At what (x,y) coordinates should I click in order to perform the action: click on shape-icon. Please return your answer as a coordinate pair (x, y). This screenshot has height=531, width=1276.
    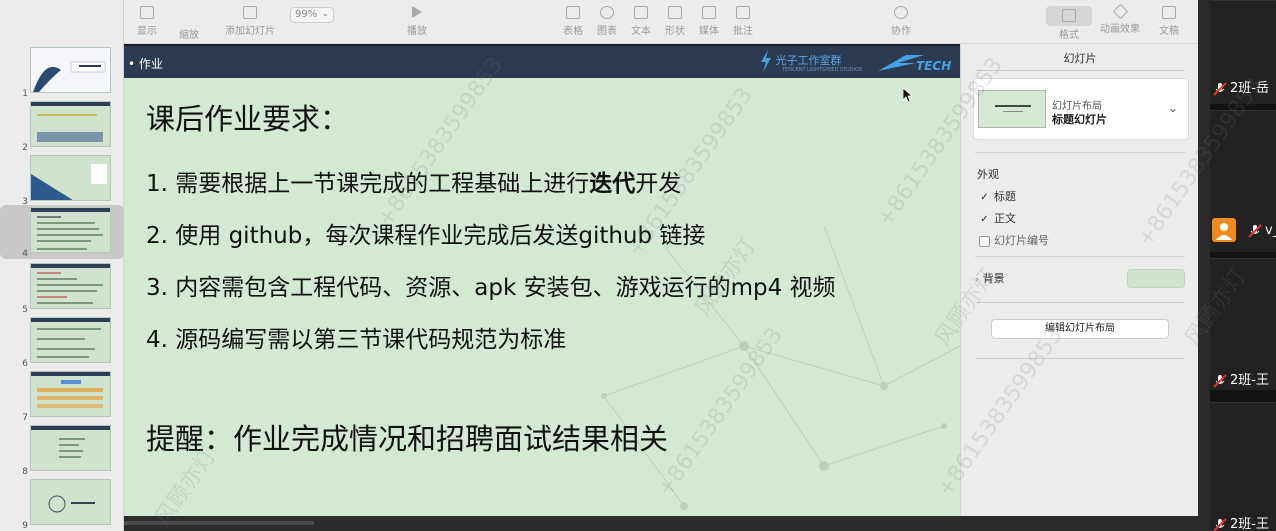
    Looking at the image, I should click on (675, 12).